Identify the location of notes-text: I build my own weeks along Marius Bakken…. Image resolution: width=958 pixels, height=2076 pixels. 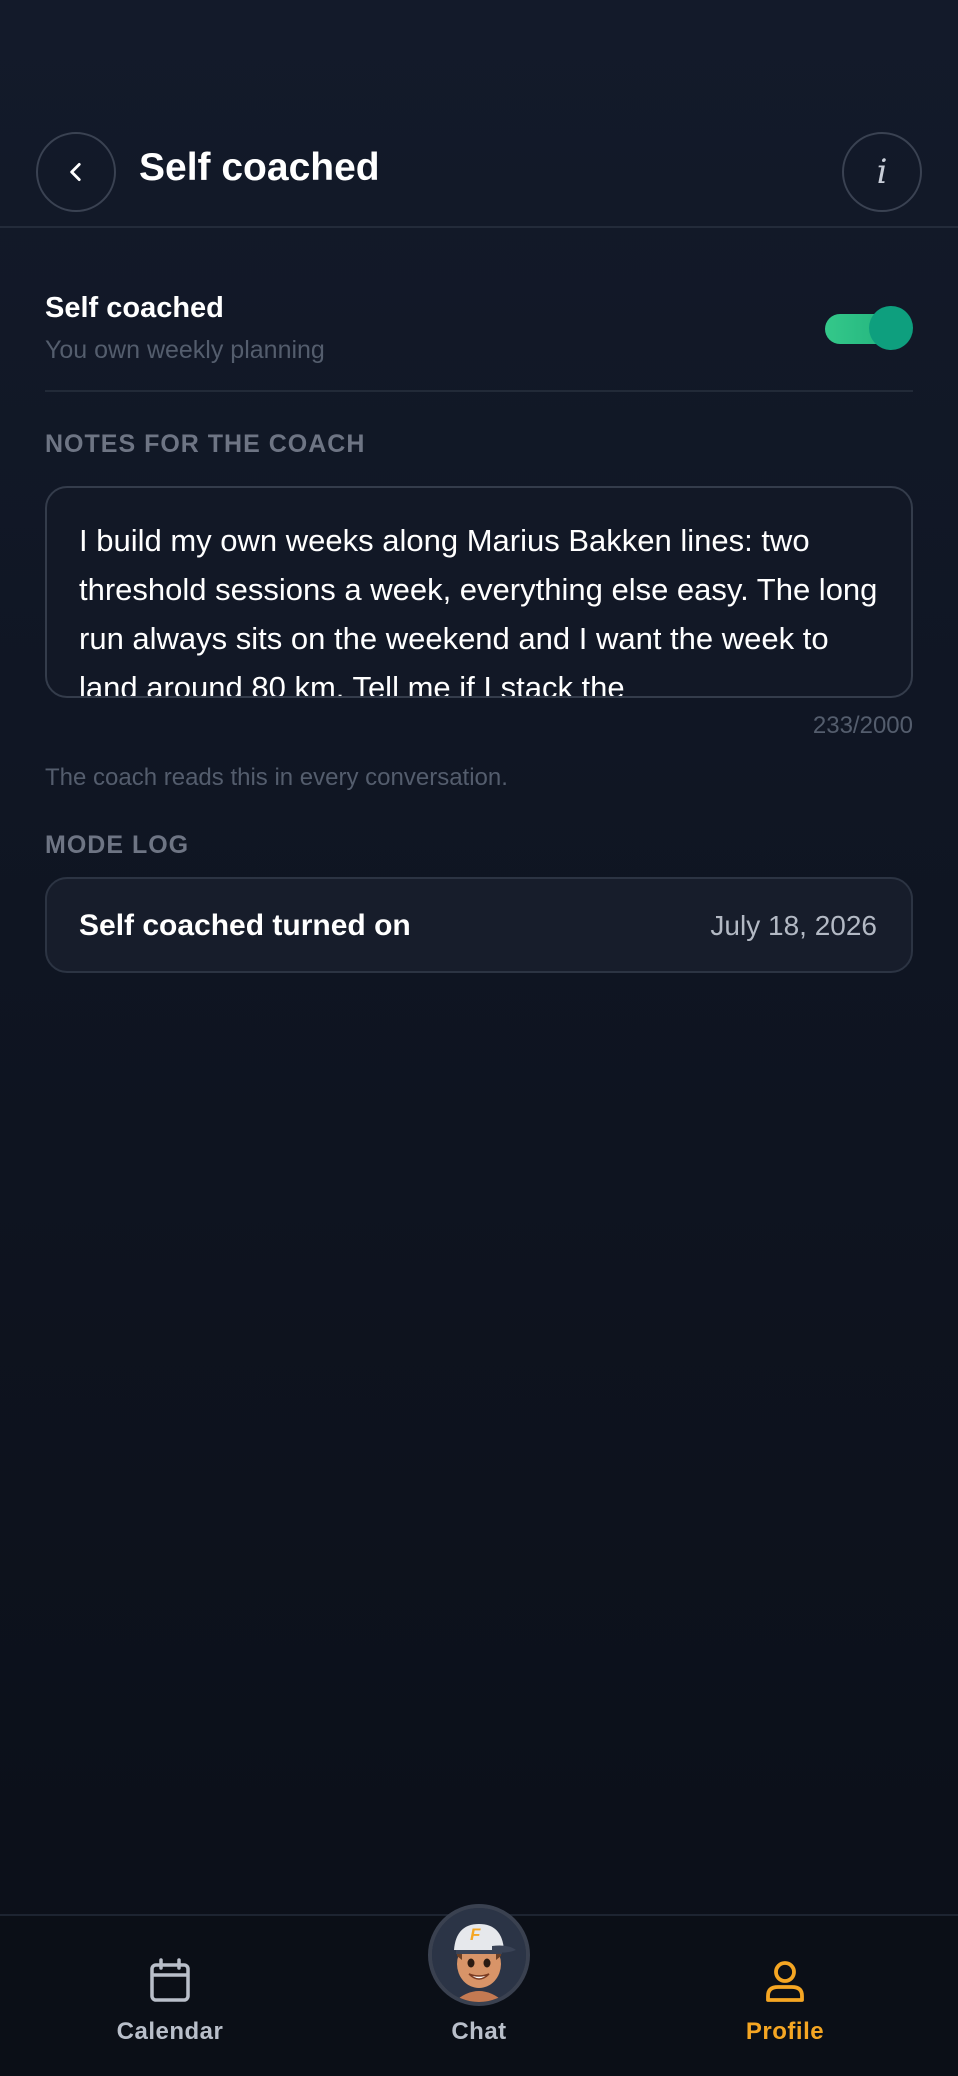
(478, 610).